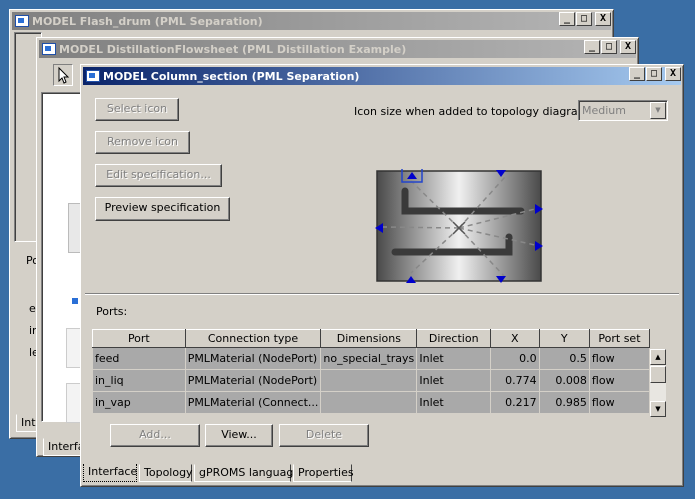 This screenshot has width=695, height=499. Describe the element at coordinates (166, 473) in the screenshot. I see `tab-topology: Topology` at that location.